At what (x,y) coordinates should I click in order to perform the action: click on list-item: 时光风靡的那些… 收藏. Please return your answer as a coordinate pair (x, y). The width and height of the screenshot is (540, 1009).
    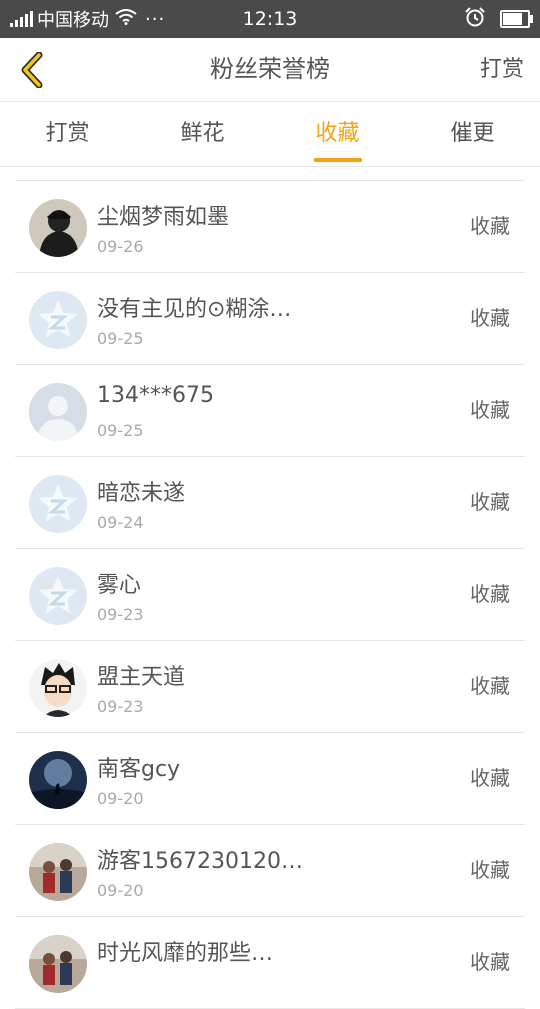
    Looking at the image, I should click on (270, 963).